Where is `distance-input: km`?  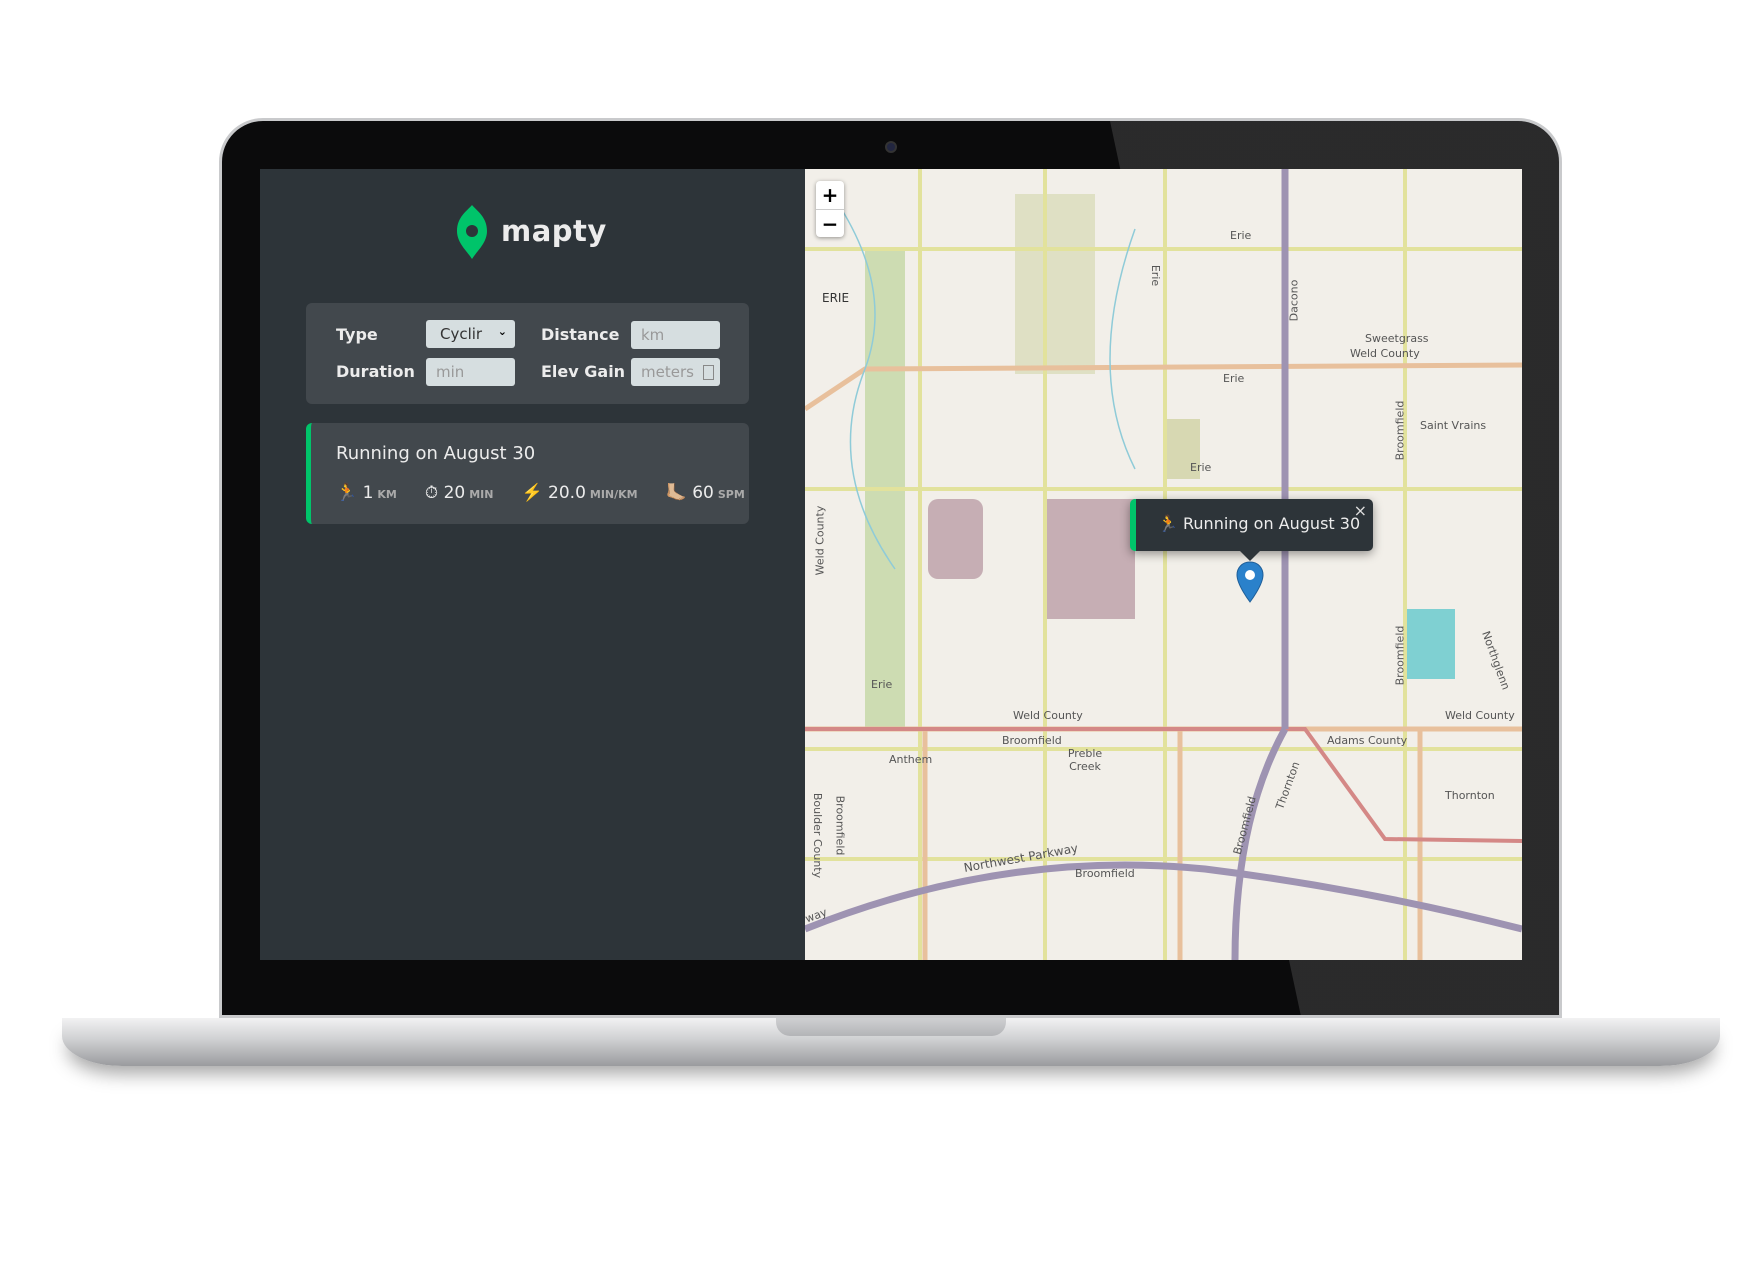 distance-input: km is located at coordinates (675, 335).